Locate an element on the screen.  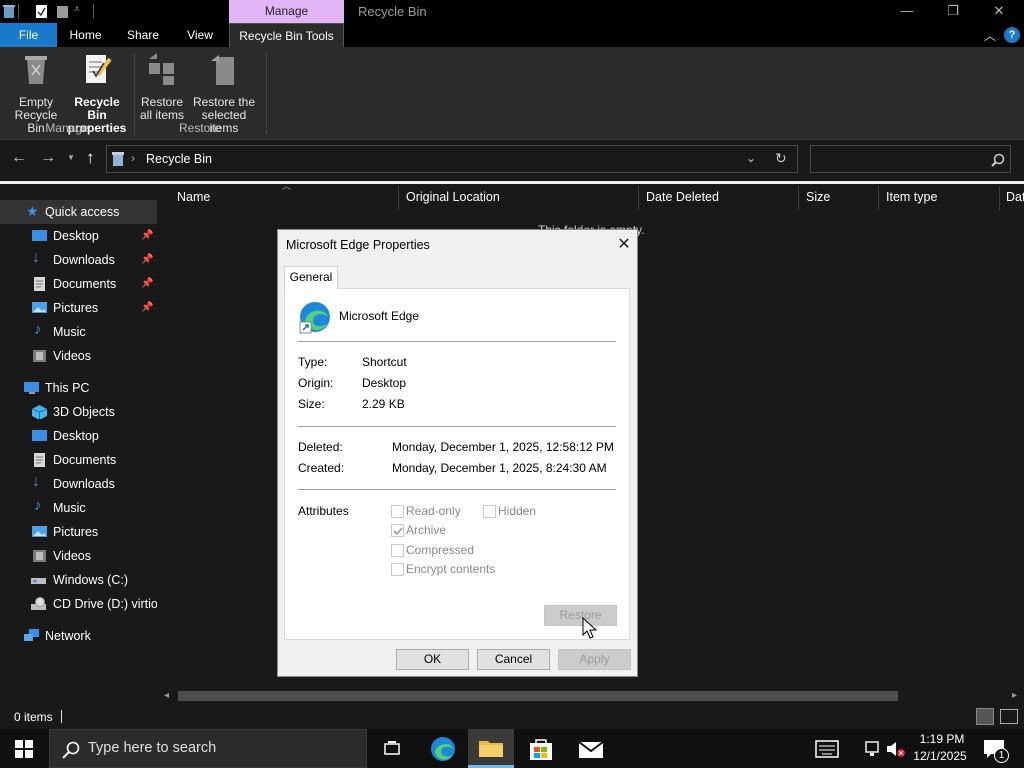
nav-pc-desktop: Desktop is located at coordinates (78, 436).